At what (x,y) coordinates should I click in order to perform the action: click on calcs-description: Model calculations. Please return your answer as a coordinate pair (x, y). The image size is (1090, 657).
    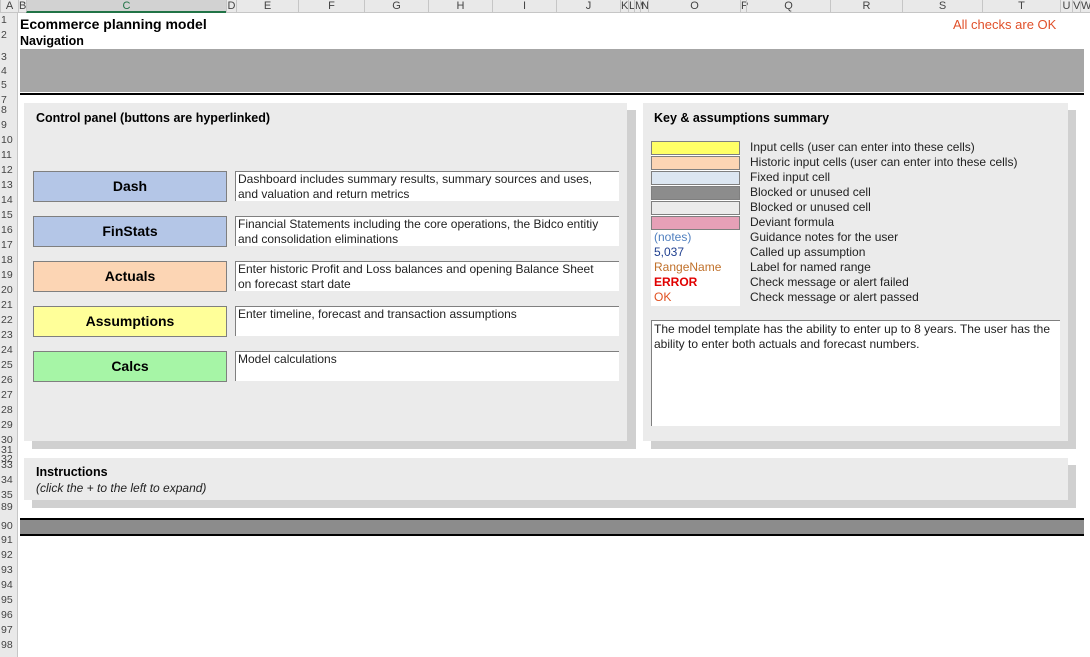
    Looking at the image, I should click on (427, 366).